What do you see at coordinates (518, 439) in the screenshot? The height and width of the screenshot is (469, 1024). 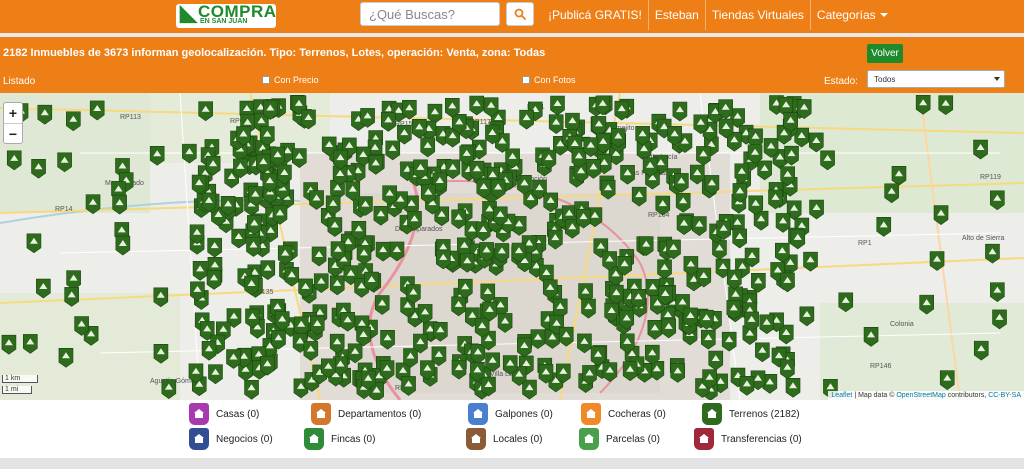 I see `legend-label: Locales (0)` at bounding box center [518, 439].